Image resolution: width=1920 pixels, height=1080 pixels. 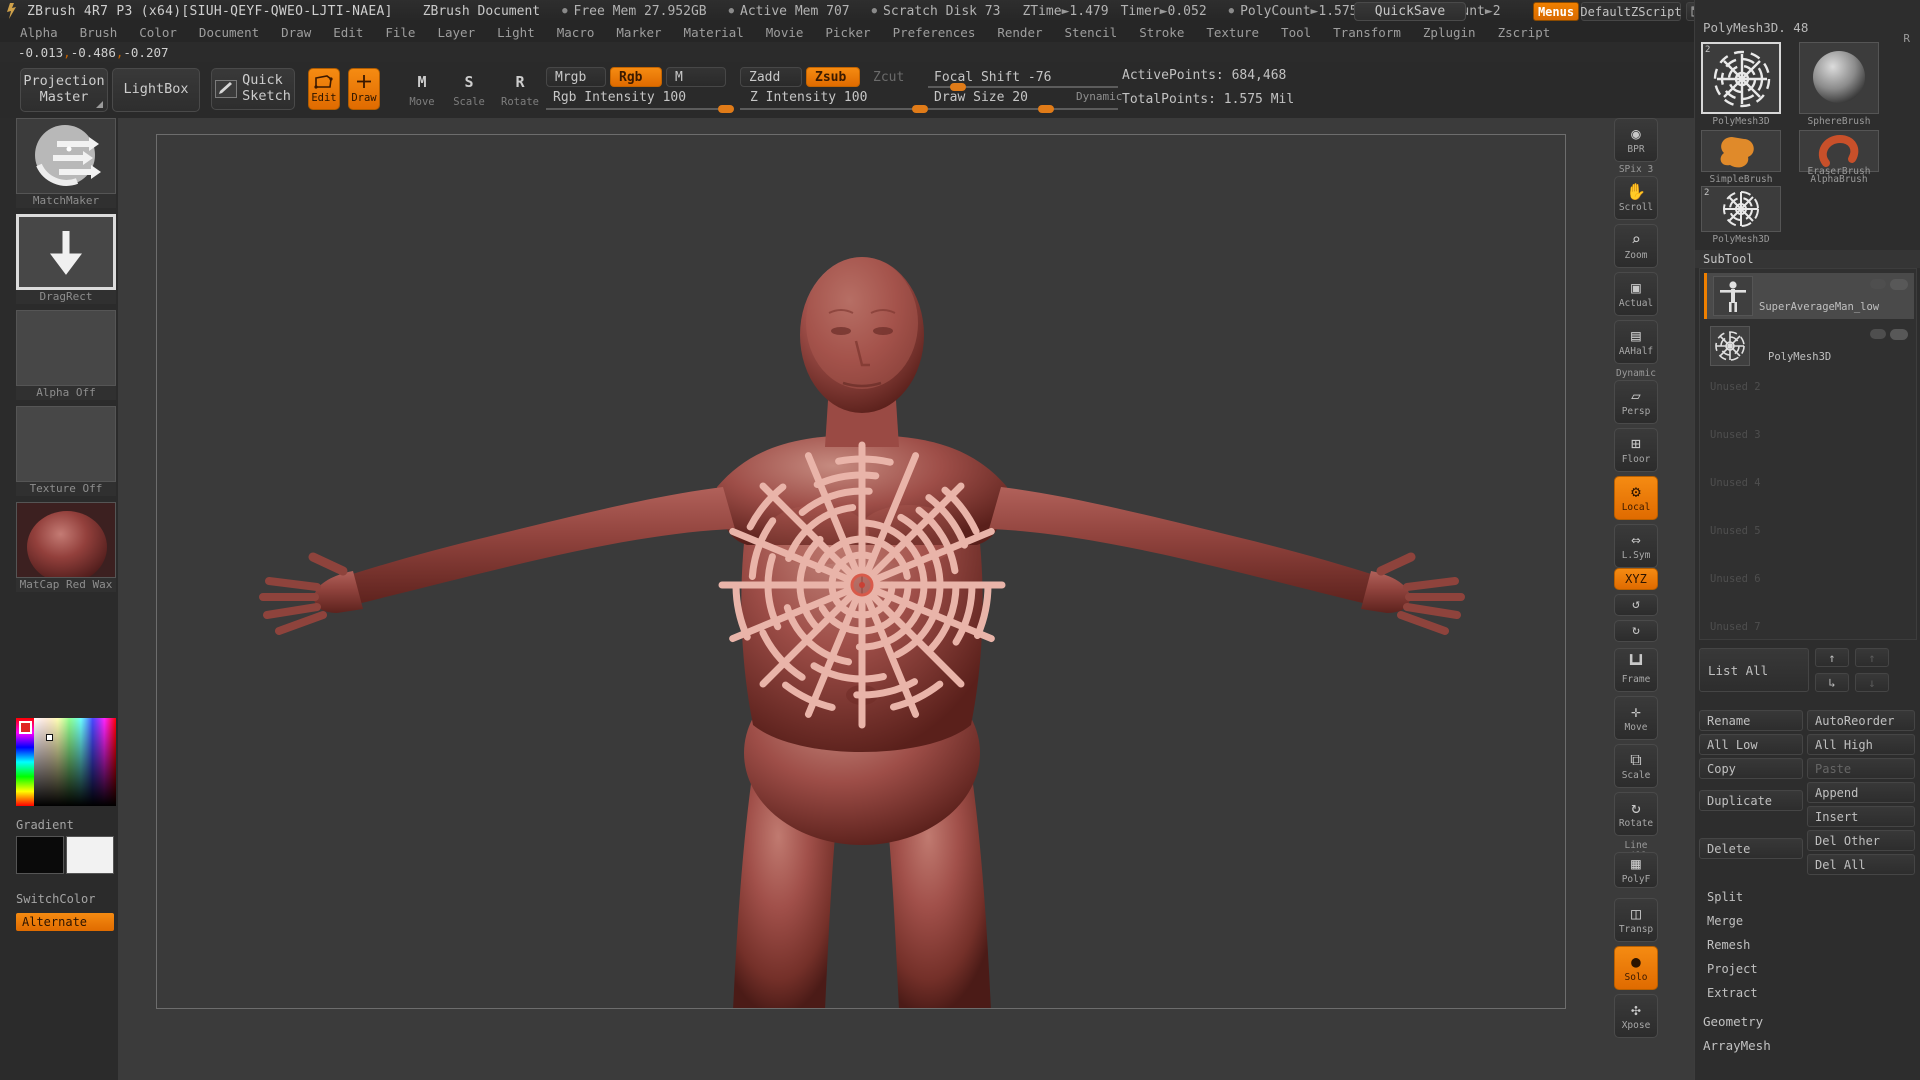 What do you see at coordinates (1636, 140) in the screenshot?
I see `bpr-button: ◉ BPR` at bounding box center [1636, 140].